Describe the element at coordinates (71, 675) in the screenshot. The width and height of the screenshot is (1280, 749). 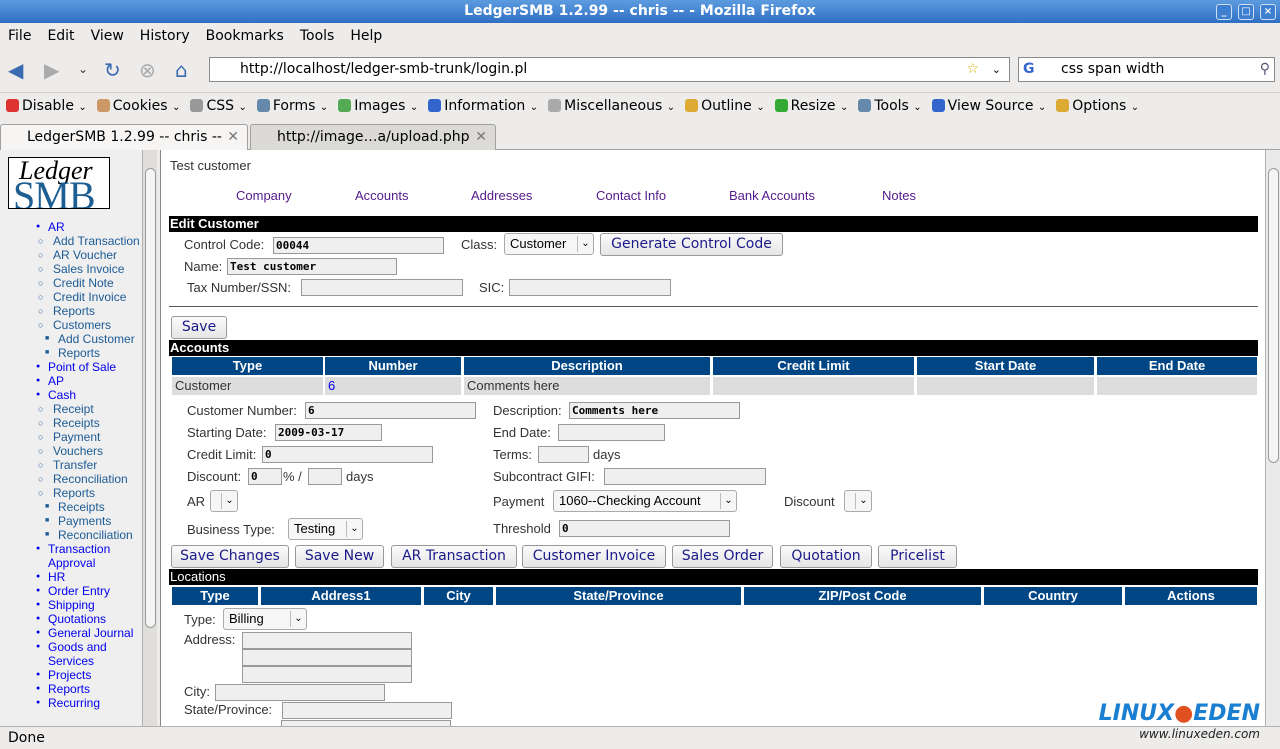
I see `sidebar-item: Projects` at that location.